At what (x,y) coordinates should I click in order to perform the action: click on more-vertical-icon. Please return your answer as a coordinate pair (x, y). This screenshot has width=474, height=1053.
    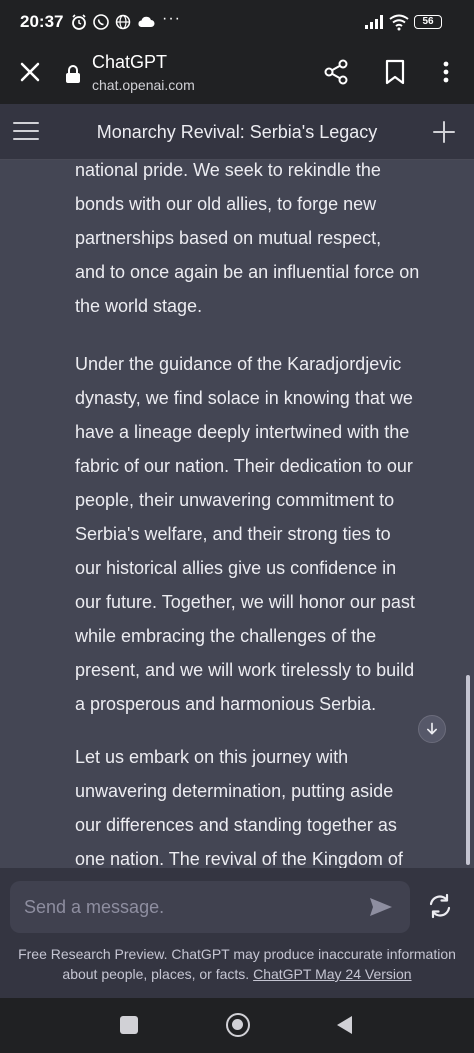
    Looking at the image, I should click on (446, 72).